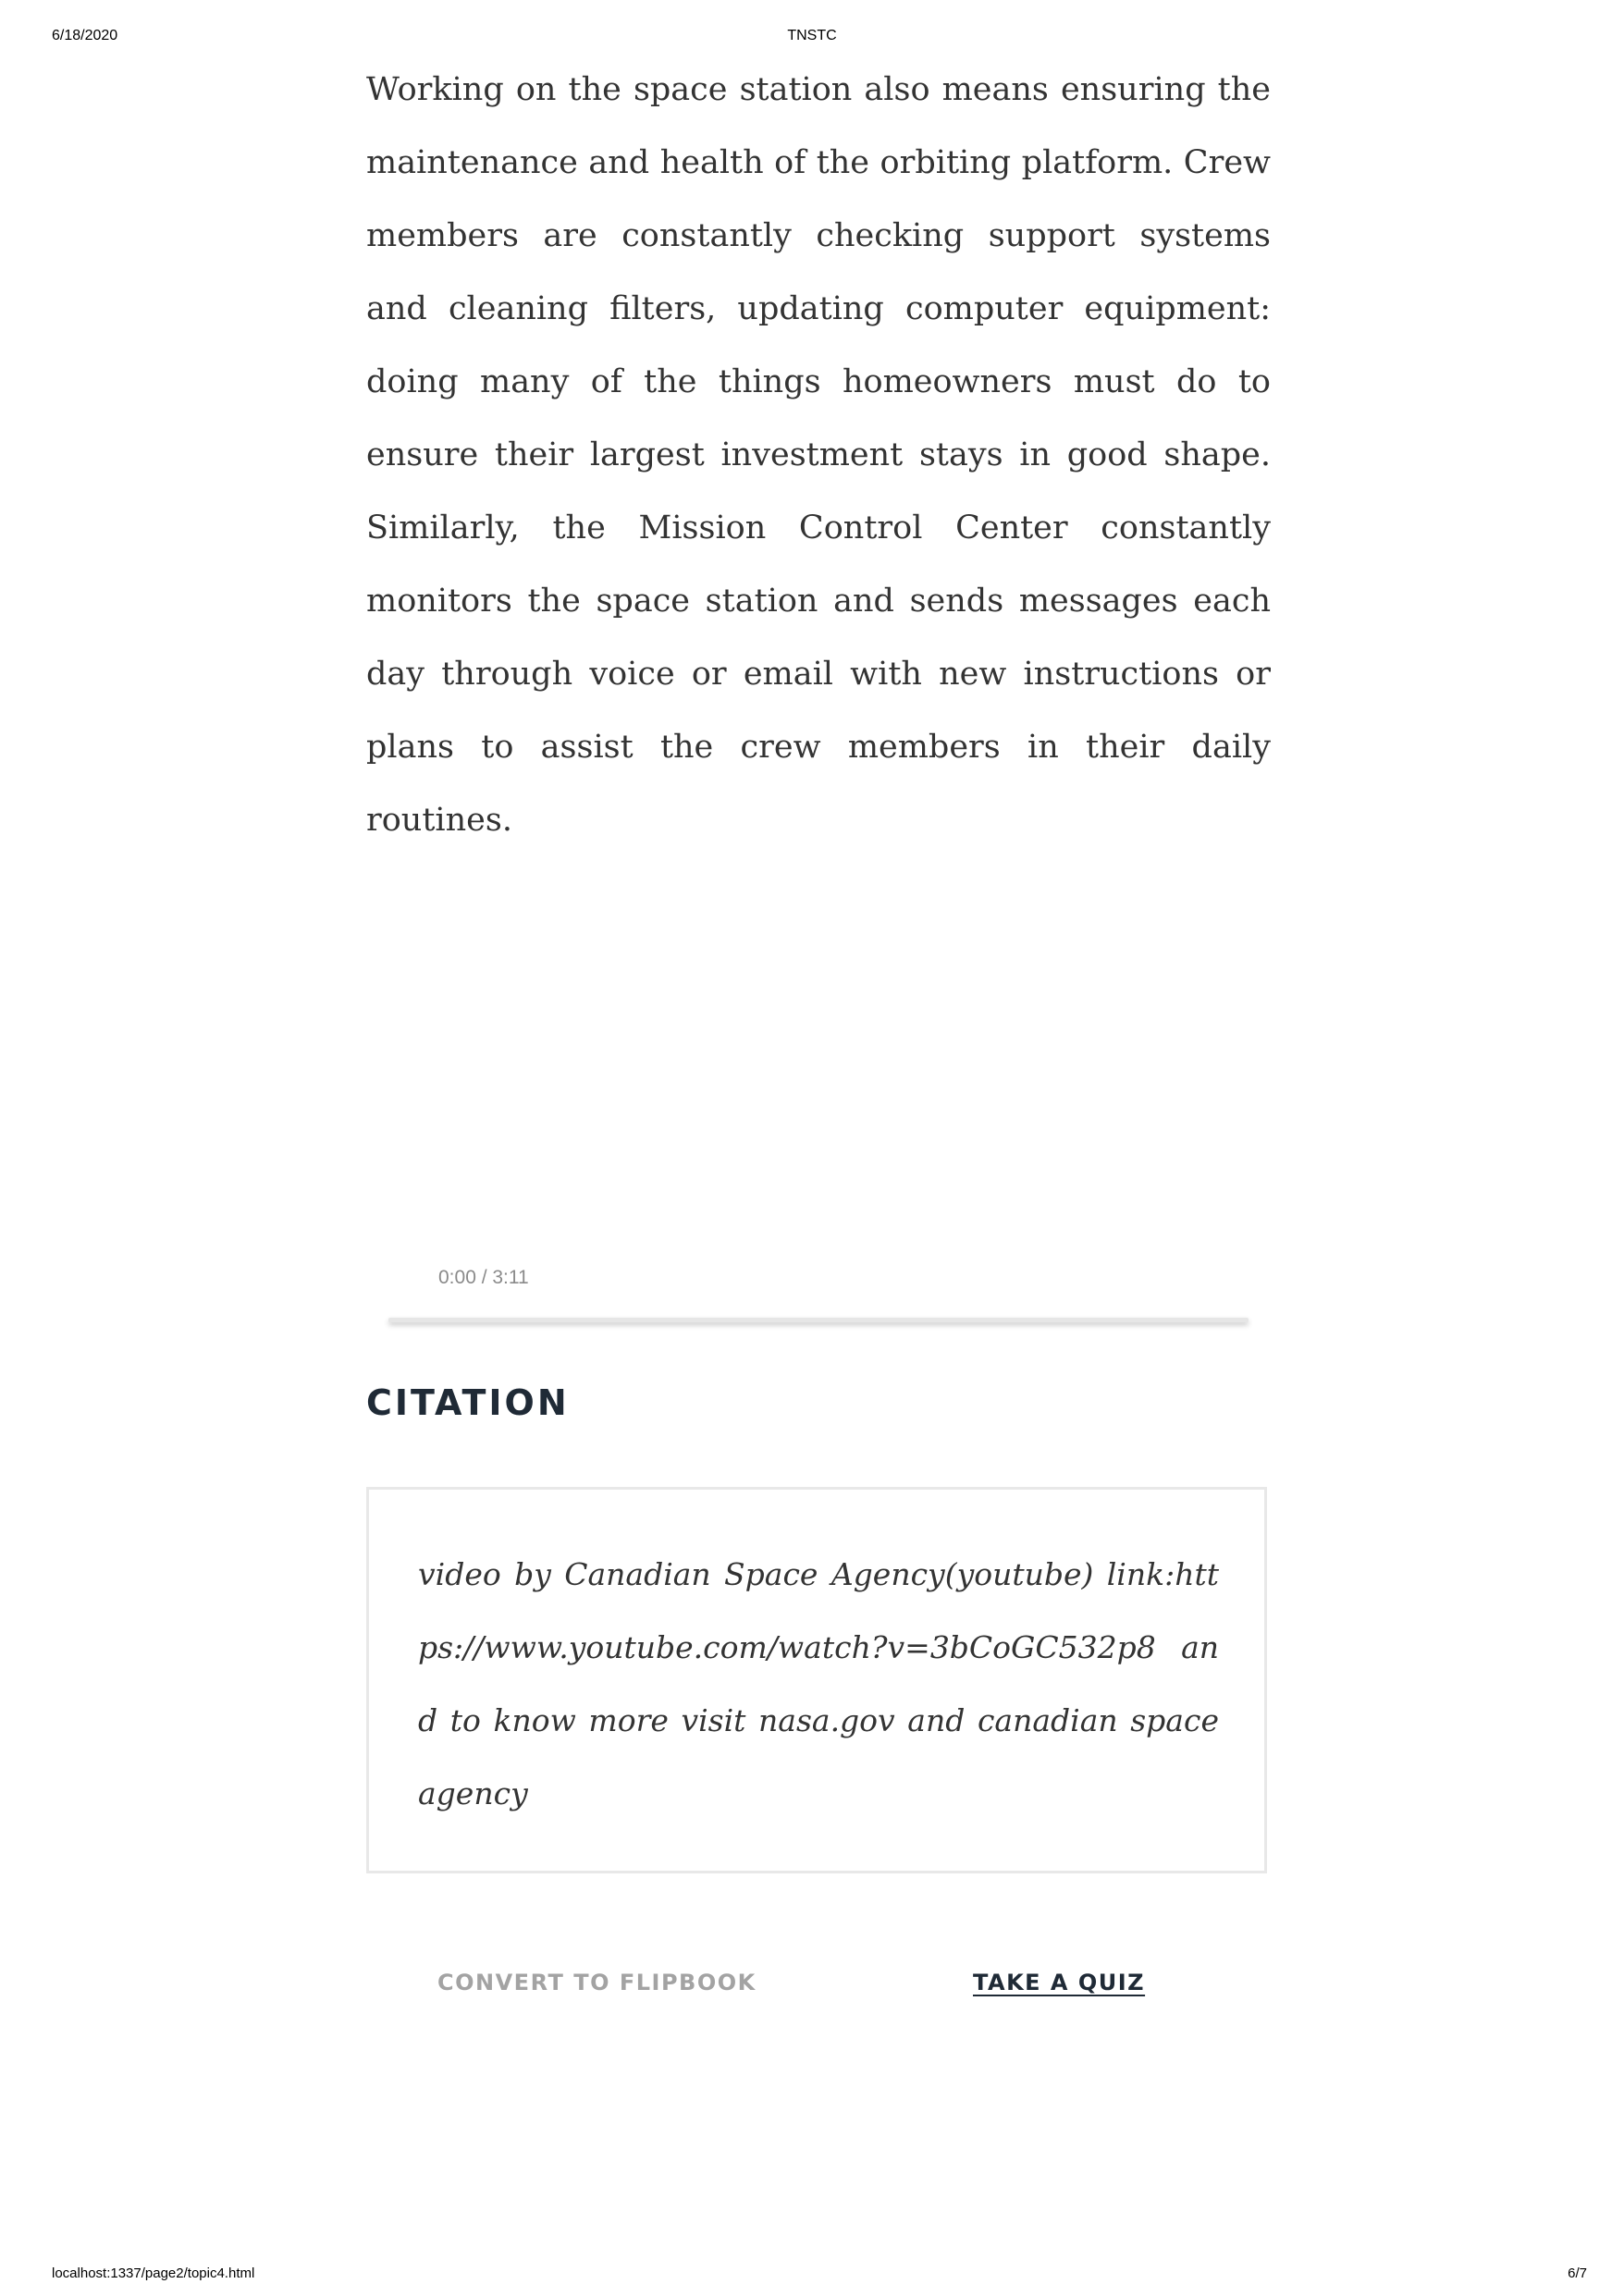  Describe the element at coordinates (818, 1295) in the screenshot. I see `video-player: 0:00 / 3:11` at that location.